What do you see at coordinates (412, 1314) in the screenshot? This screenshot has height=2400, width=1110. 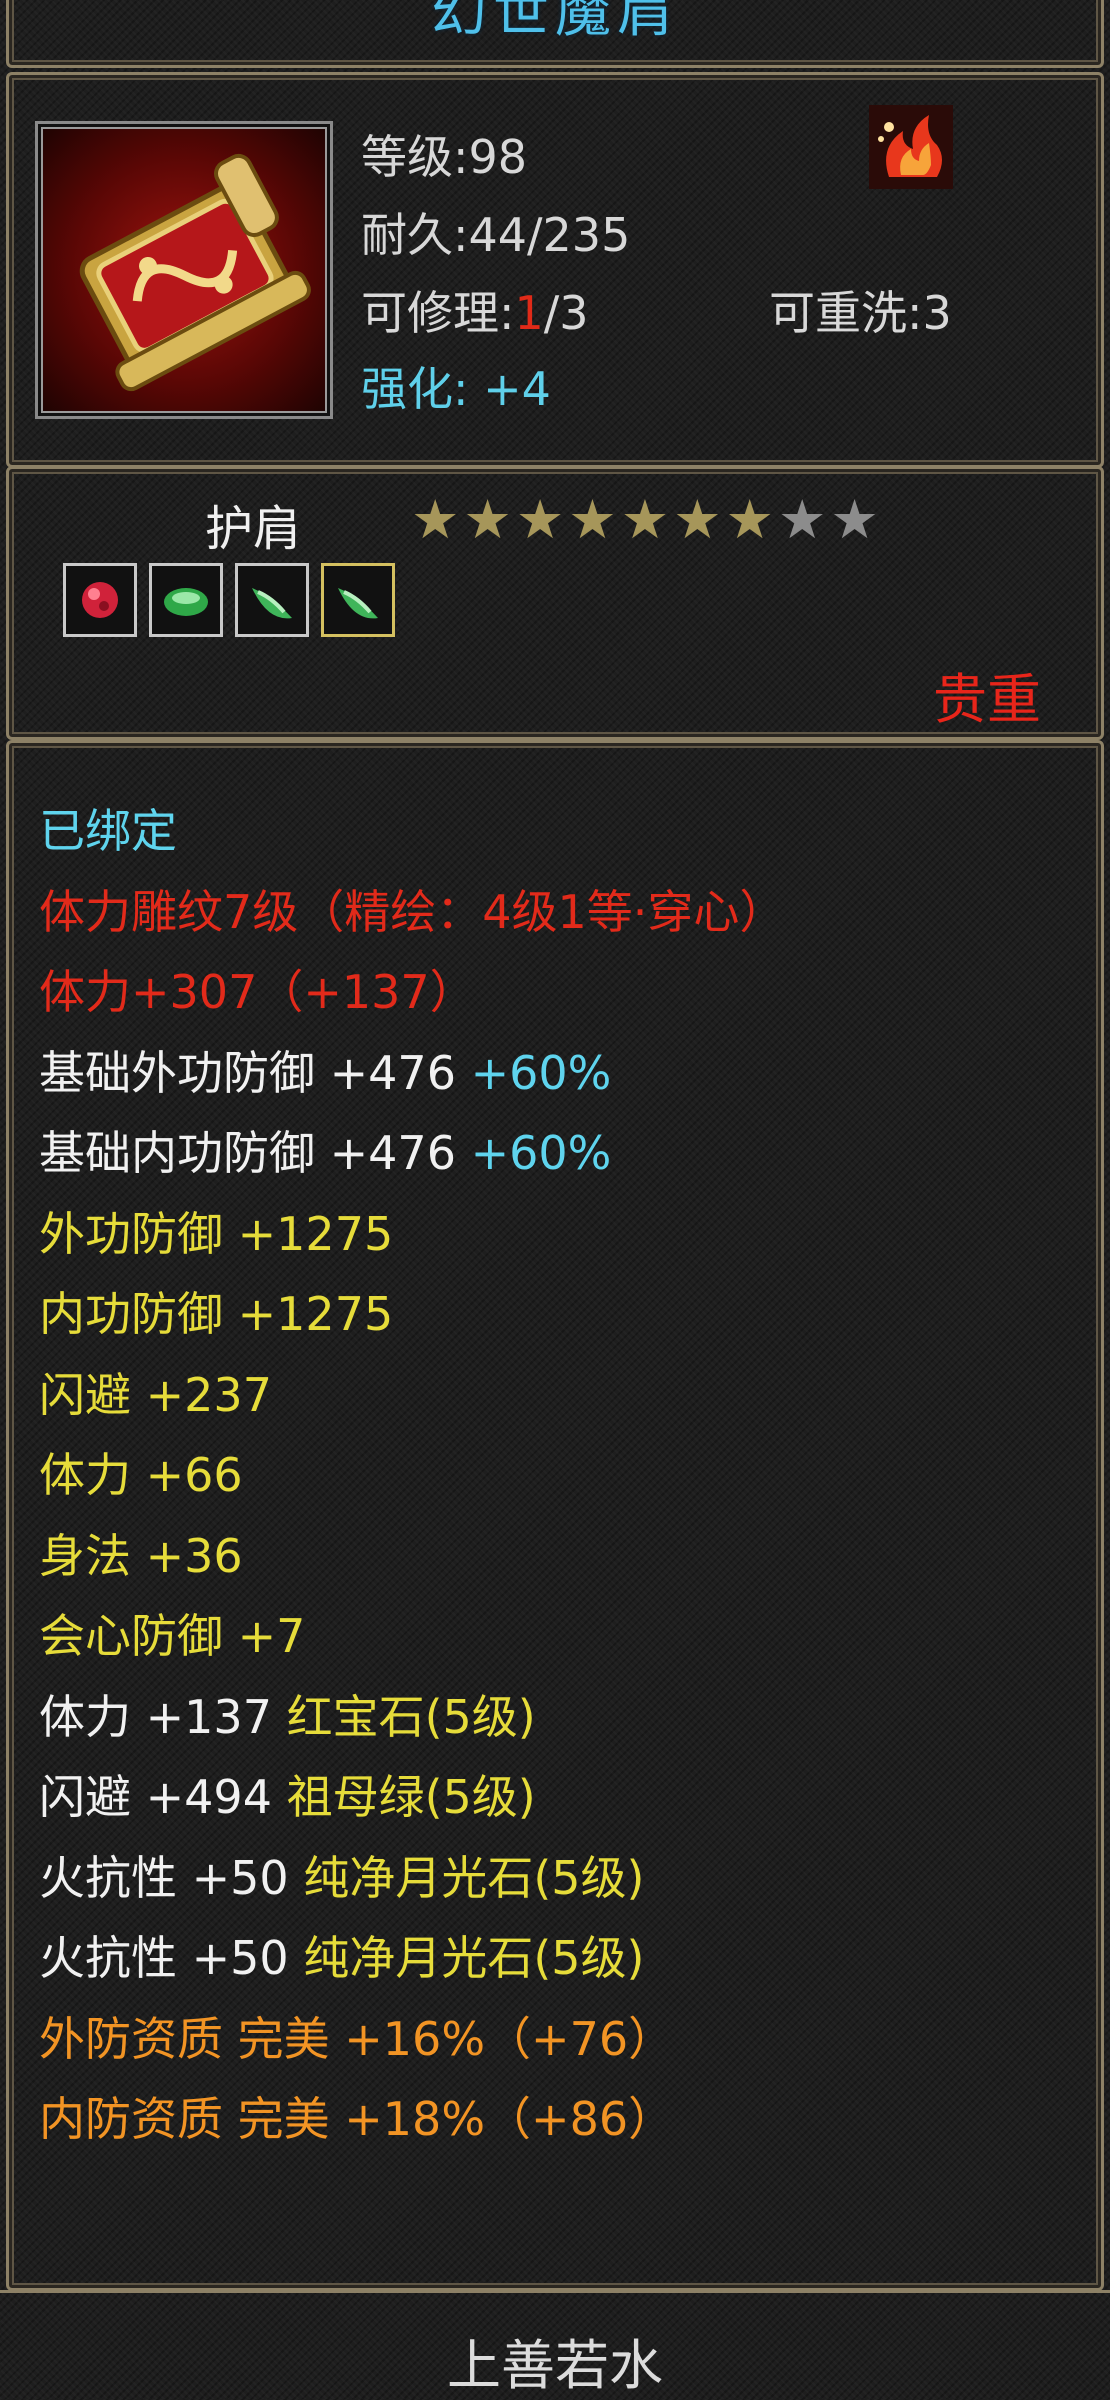 I see `attribute-line: 内功防御 +1275` at bounding box center [412, 1314].